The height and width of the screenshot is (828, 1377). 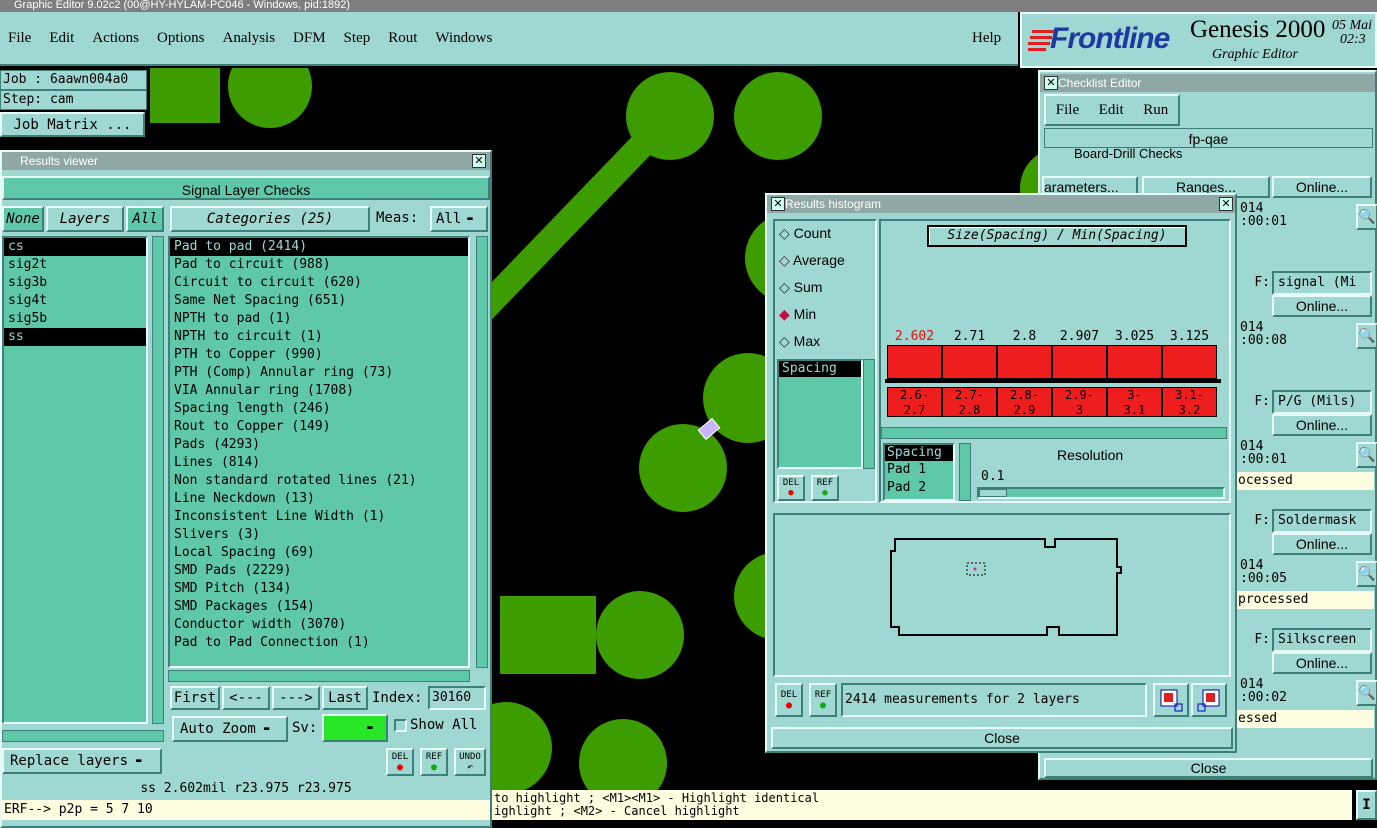 What do you see at coordinates (319, 319) in the screenshot?
I see `list-item: NPTH to pad (1)` at bounding box center [319, 319].